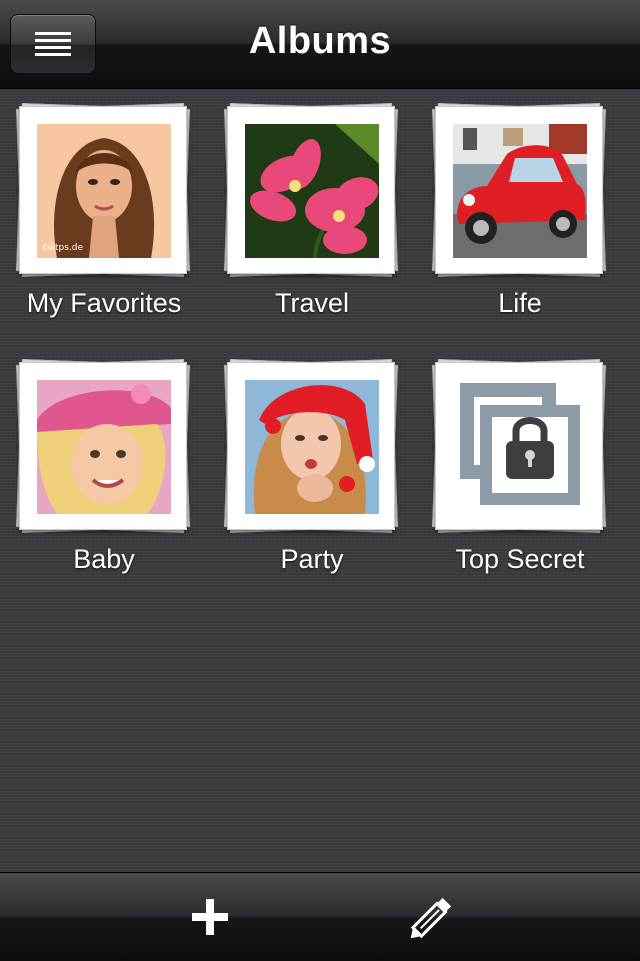 Image resolution: width=640 pixels, height=961 pixels. Describe the element at coordinates (520, 559) in the screenshot. I see `album-label: Top Secret` at that location.